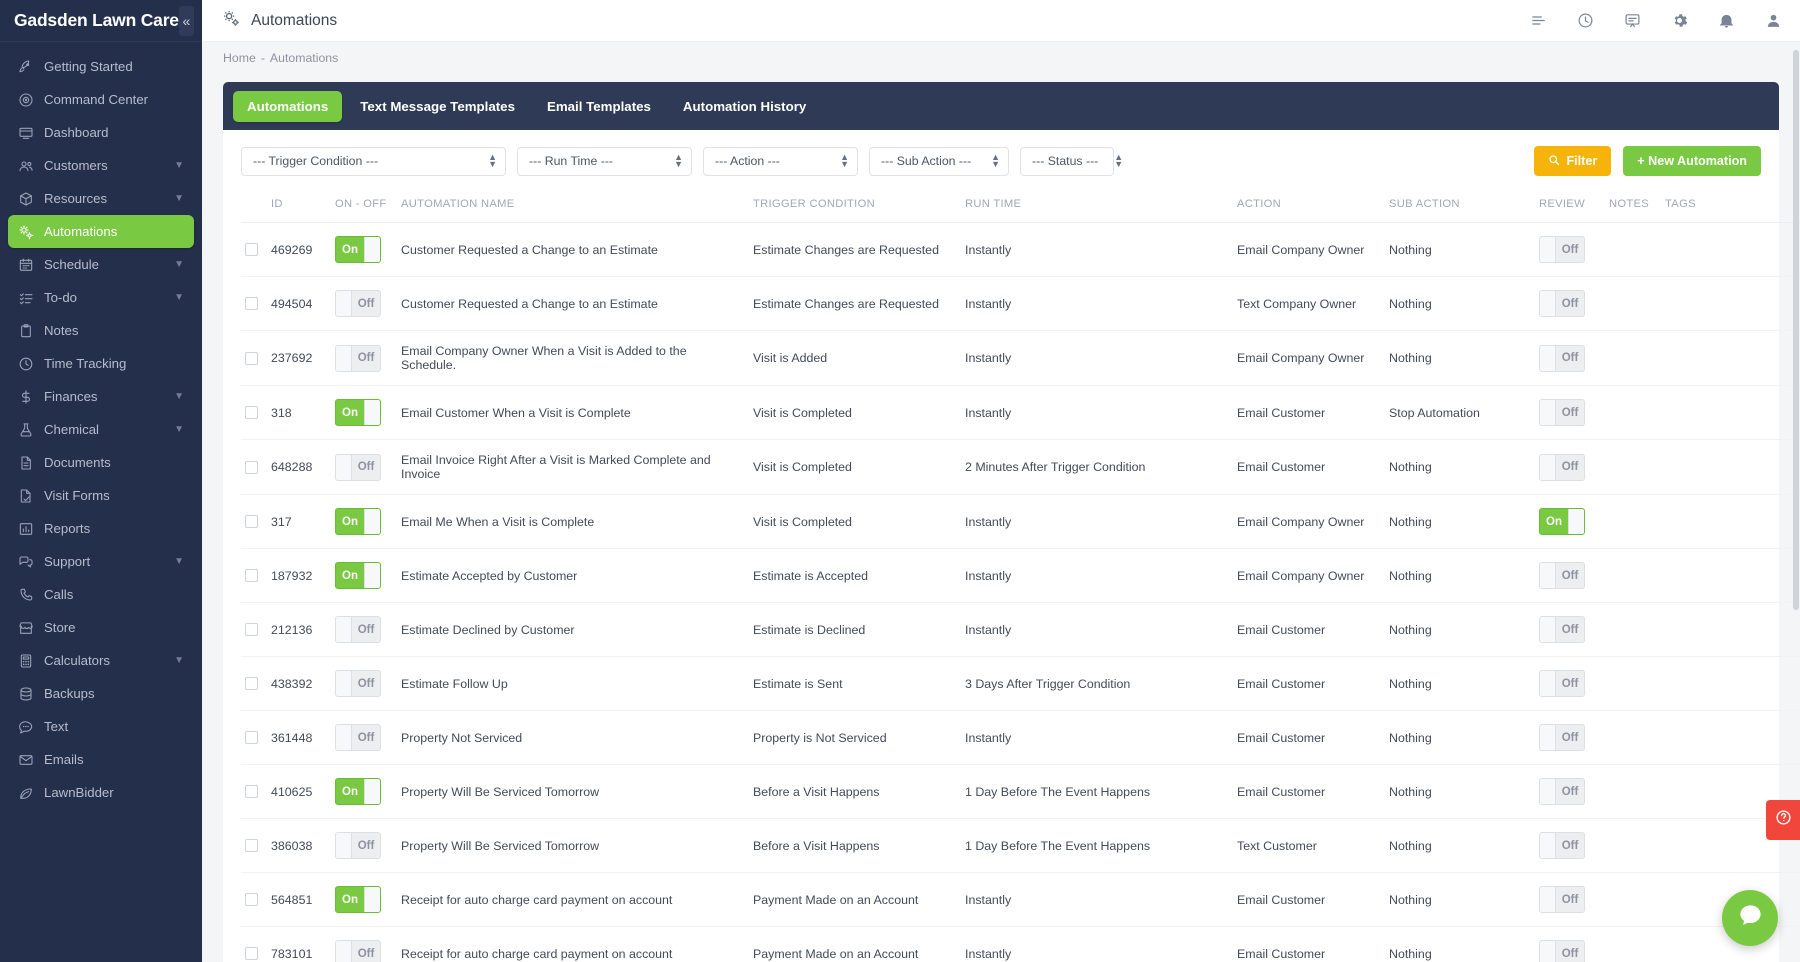 The width and height of the screenshot is (1800, 962). I want to click on list-icon, so click(1538, 20).